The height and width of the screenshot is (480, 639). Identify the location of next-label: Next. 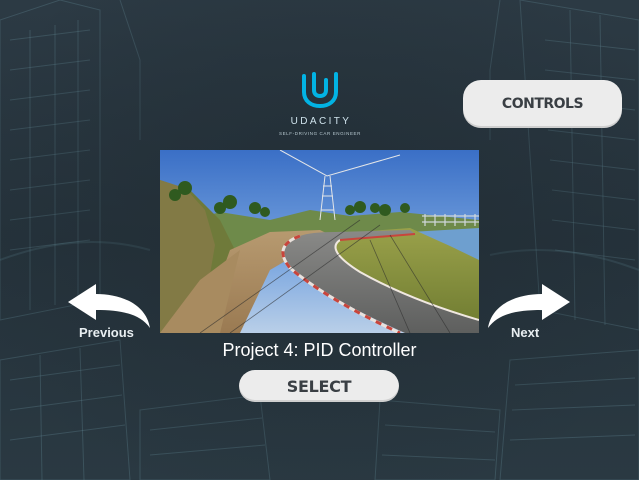
(525, 332).